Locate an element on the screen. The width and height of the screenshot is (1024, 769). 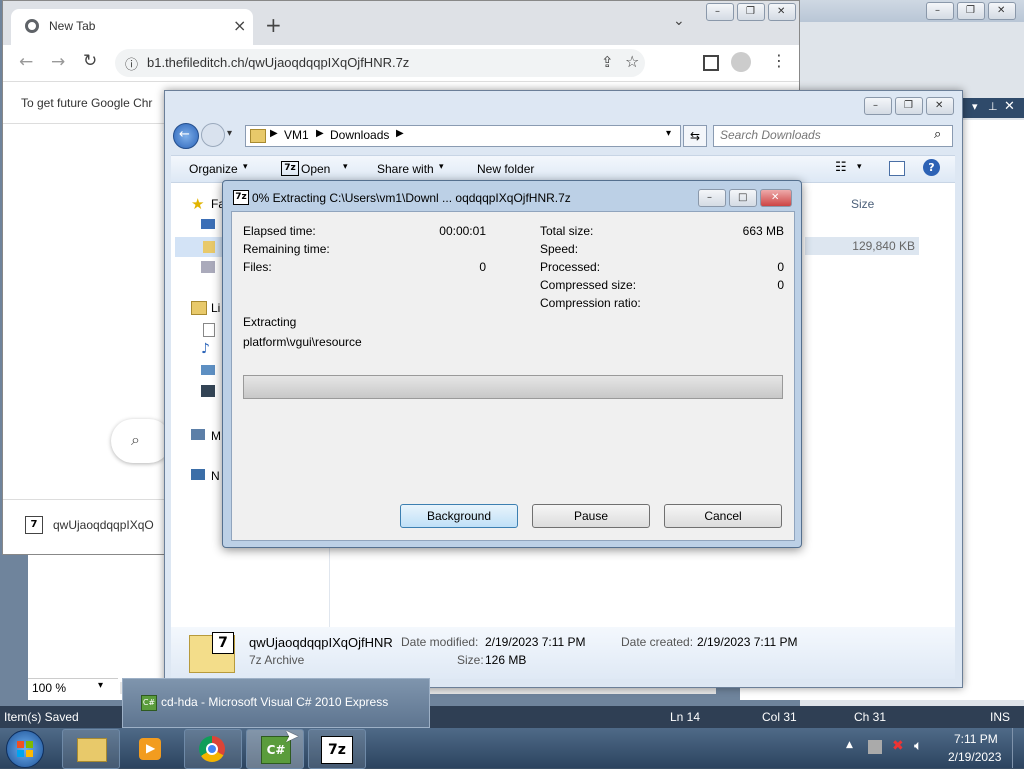
compression-ratio-label: Compression ratio: is located at coordinates (590, 303).